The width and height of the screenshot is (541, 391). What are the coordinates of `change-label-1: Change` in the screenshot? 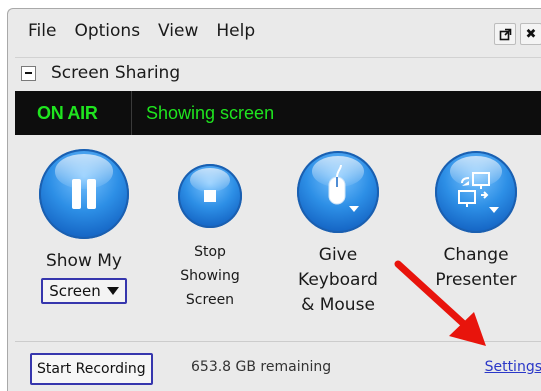 It's located at (476, 255).